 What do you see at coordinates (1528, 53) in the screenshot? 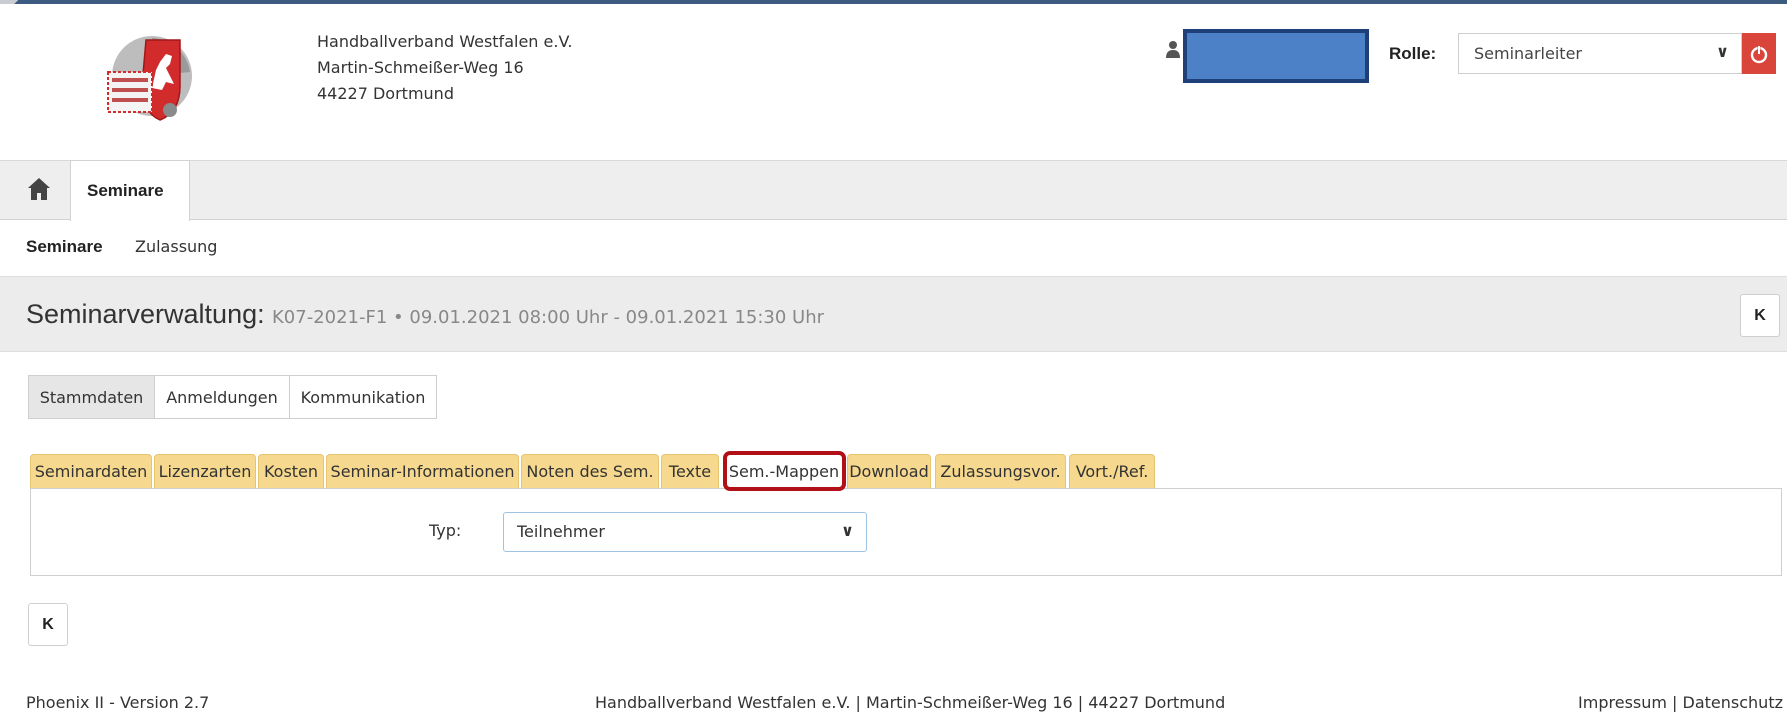
I see `role-select-value: Seminarleiter` at bounding box center [1528, 53].